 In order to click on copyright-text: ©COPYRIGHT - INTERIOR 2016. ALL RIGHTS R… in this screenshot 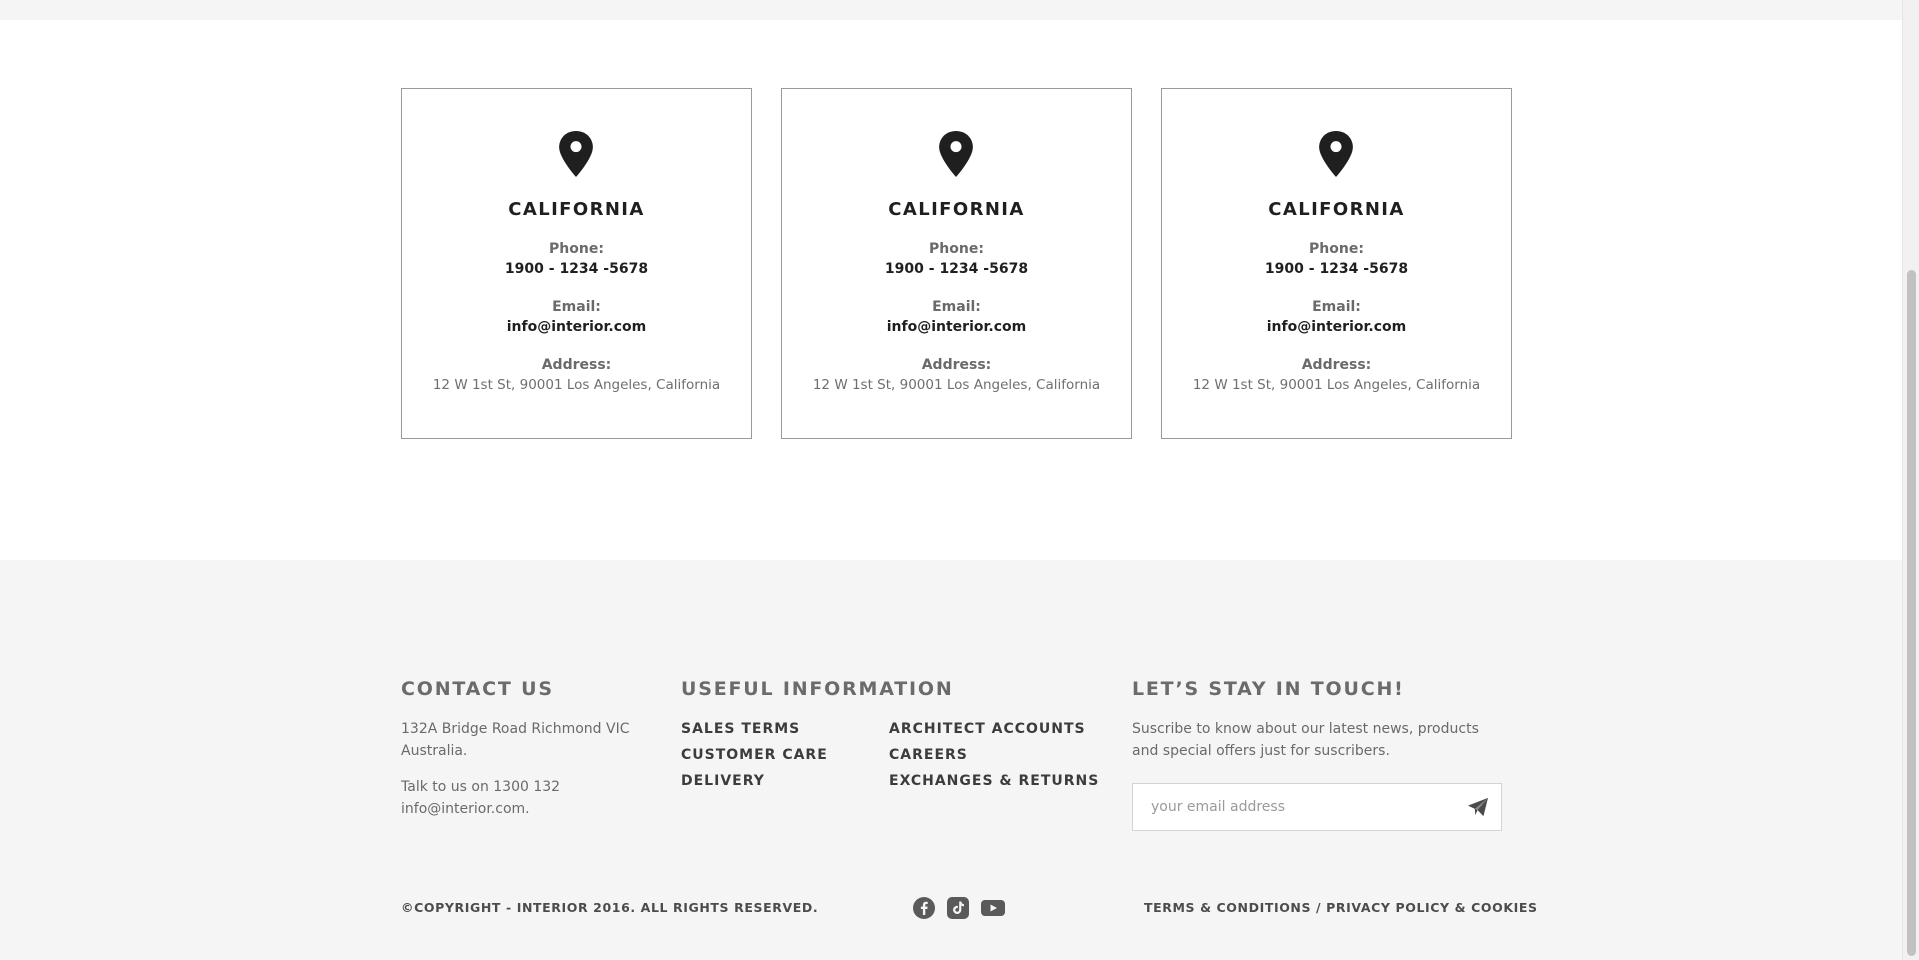, I will do `click(610, 907)`.